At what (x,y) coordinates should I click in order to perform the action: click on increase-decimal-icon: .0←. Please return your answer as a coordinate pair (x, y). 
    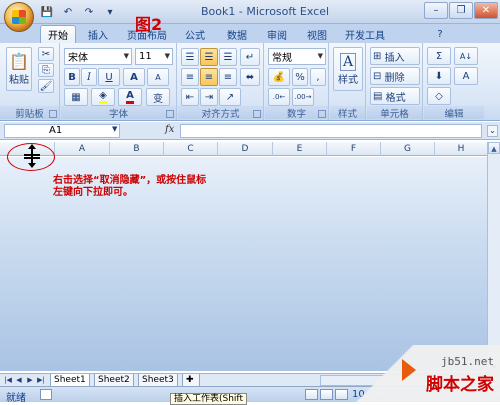
    Looking at the image, I should click on (279, 97).